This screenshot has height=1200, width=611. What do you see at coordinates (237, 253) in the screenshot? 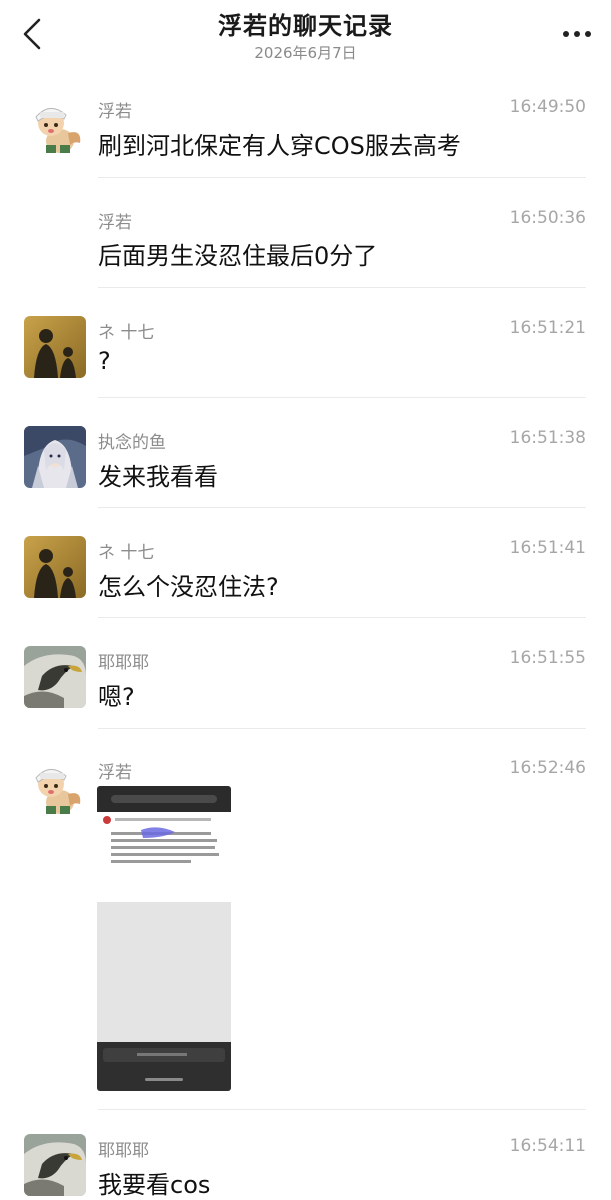
I see `message-text: 后面男生没忍住最后0分了` at bounding box center [237, 253].